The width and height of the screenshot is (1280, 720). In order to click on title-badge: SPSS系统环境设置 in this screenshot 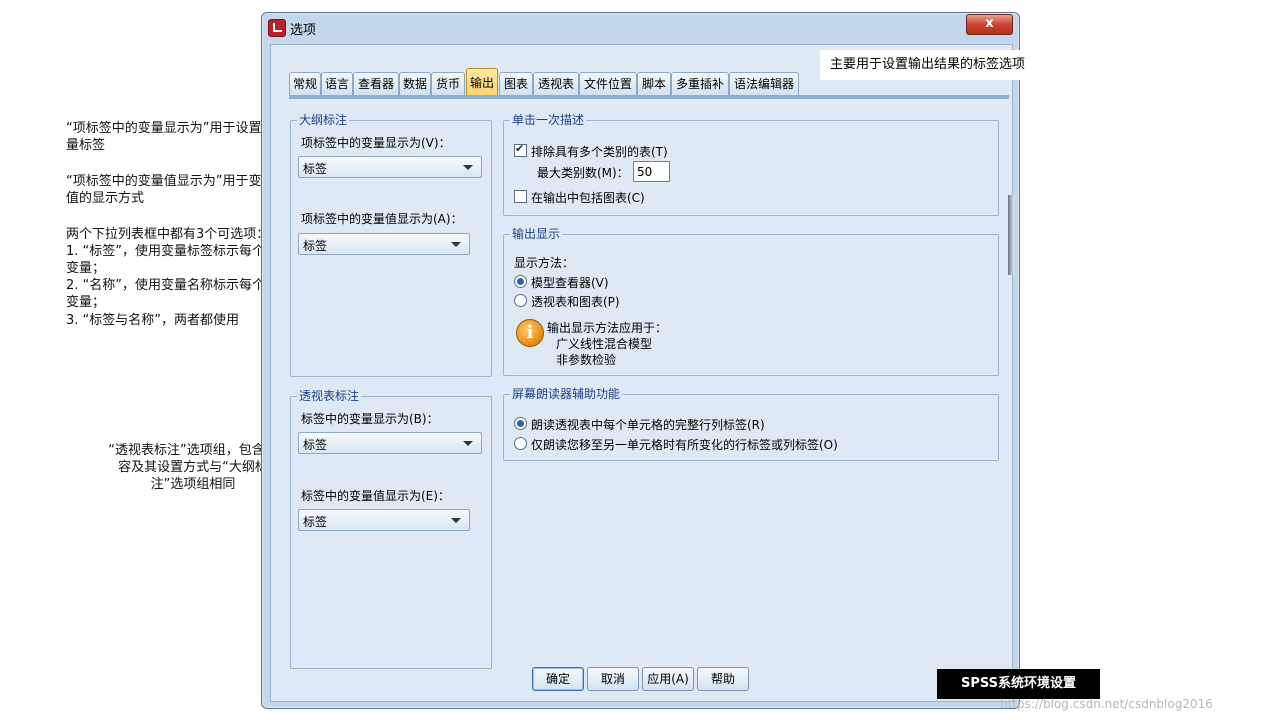, I will do `click(1018, 684)`.